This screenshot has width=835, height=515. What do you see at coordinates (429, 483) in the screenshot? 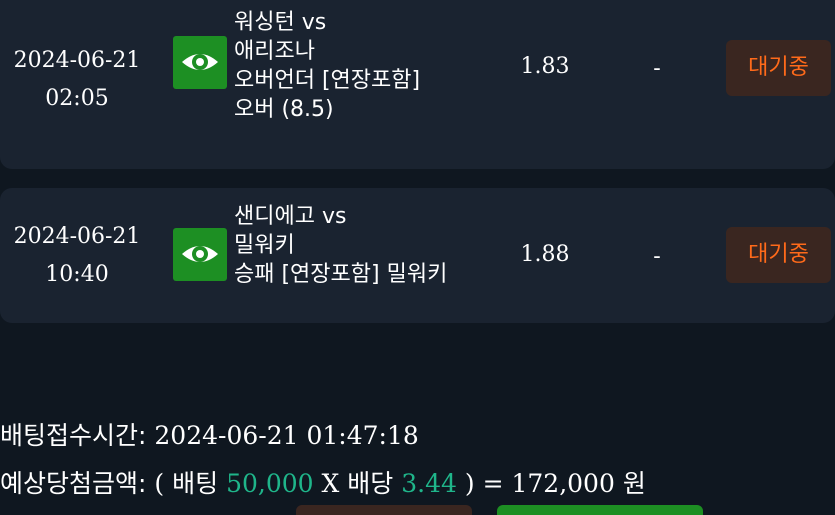
I see `total-odds-value: 3.44` at bounding box center [429, 483].